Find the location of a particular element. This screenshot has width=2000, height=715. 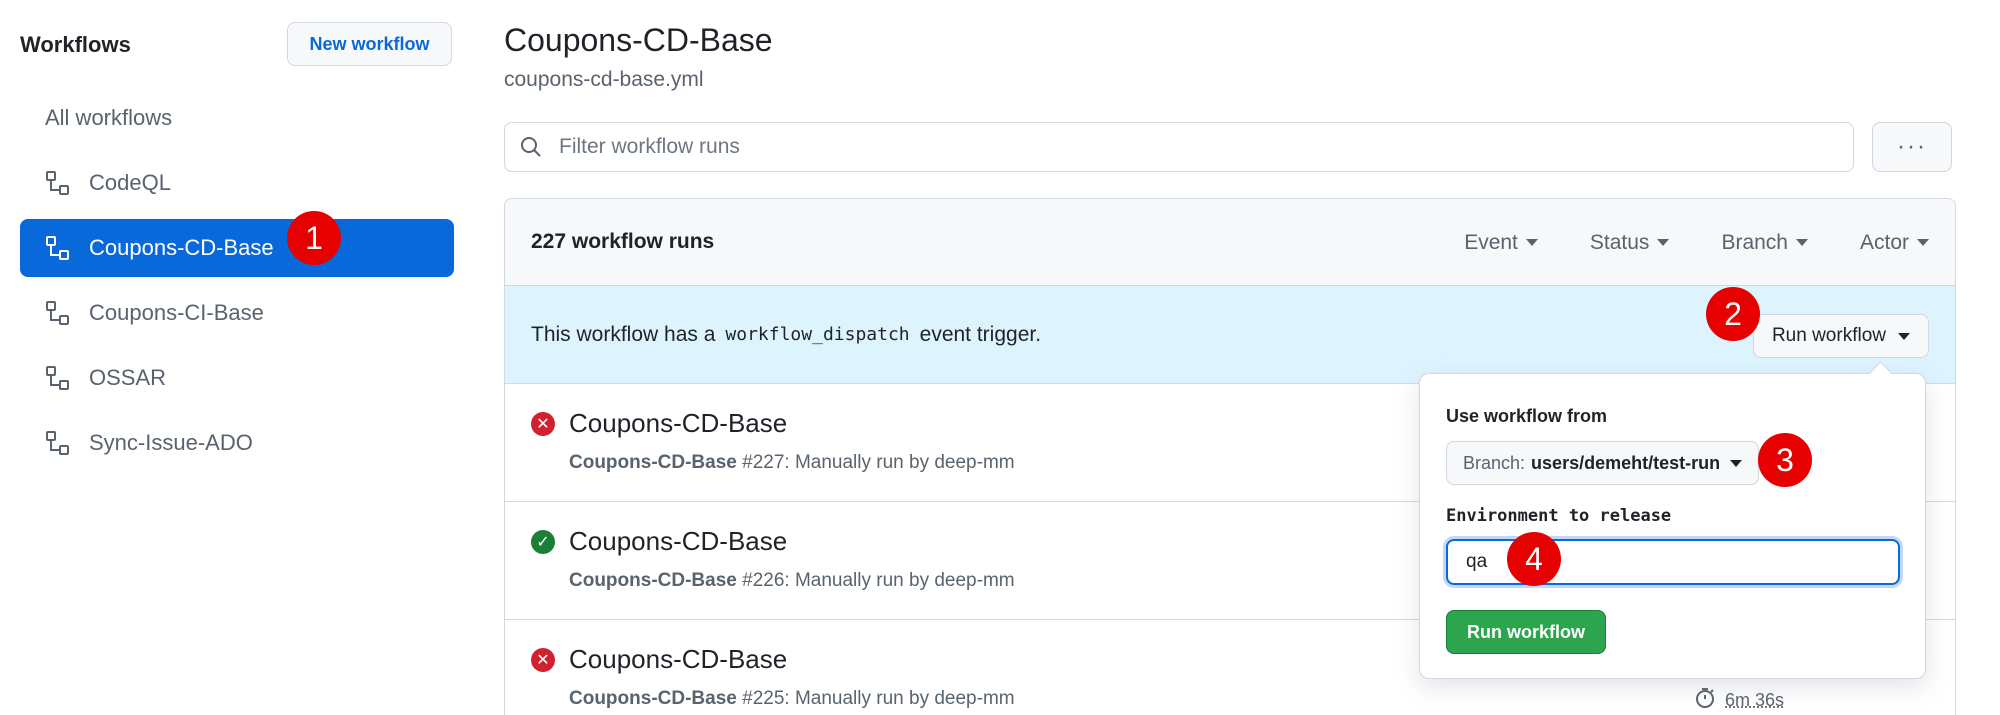

stopwatch-icon is located at coordinates (1705, 700).